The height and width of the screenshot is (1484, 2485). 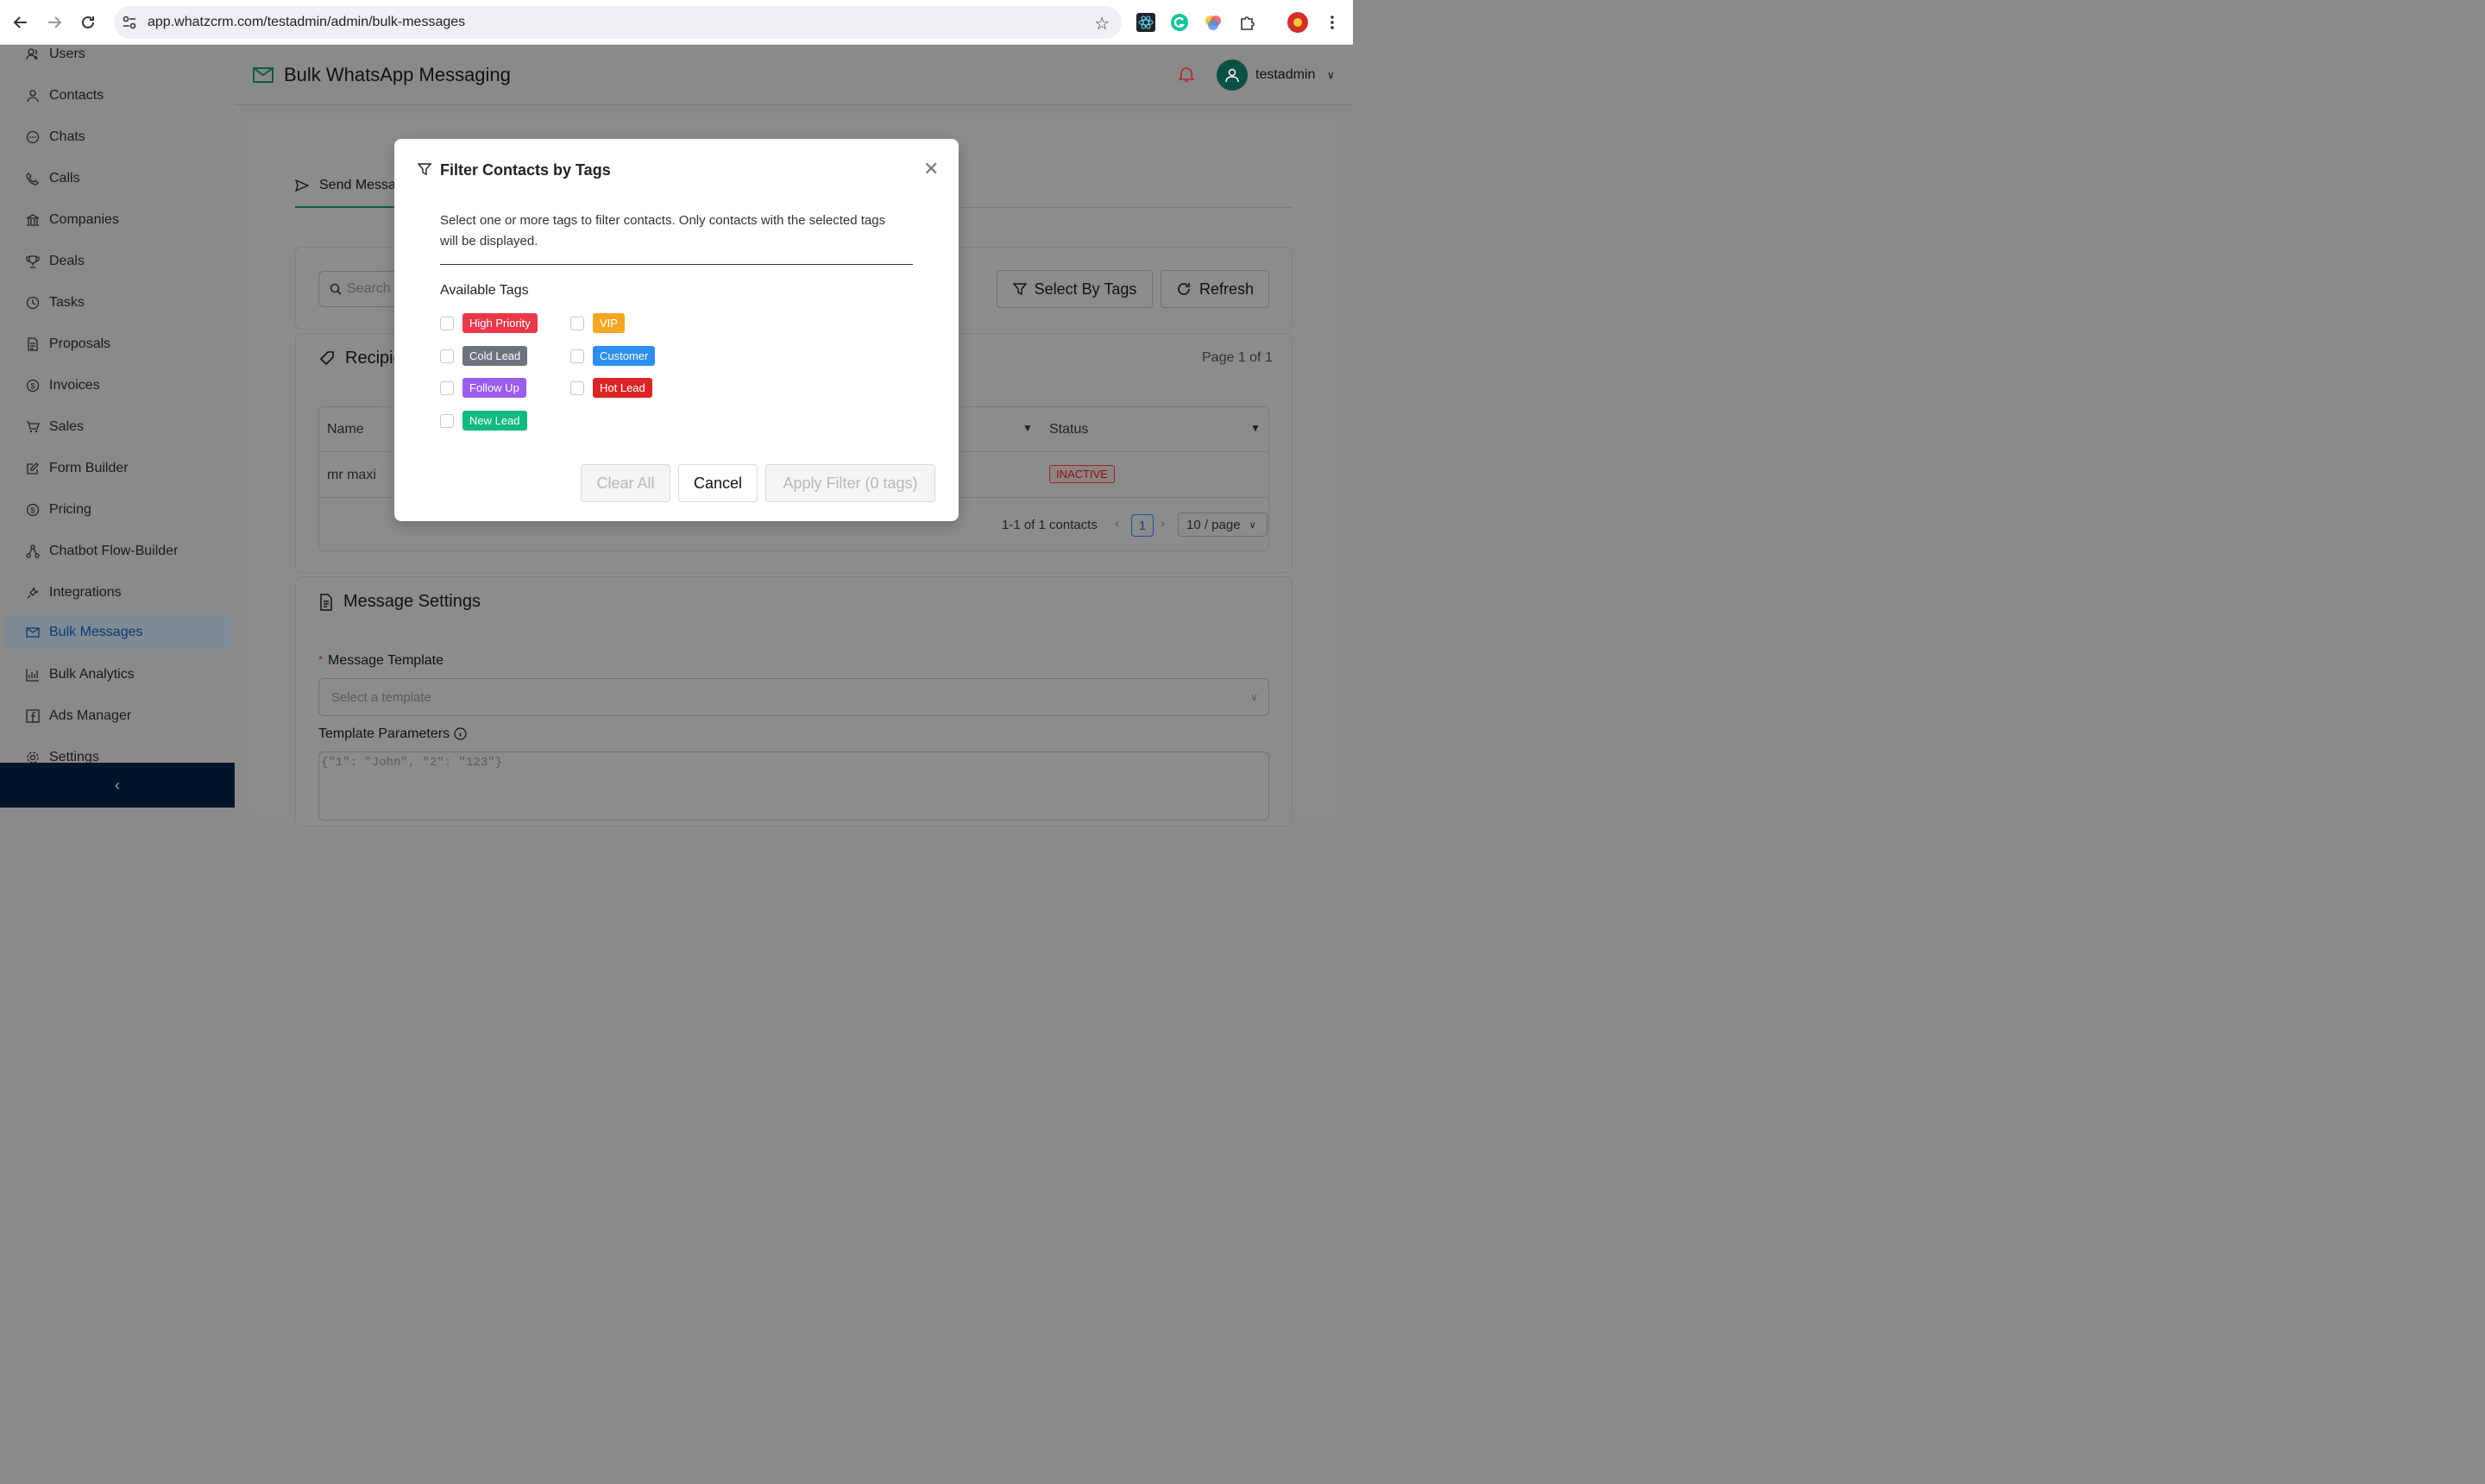 What do you see at coordinates (793, 697) in the screenshot?
I see `template-select: Select a template ∨` at bounding box center [793, 697].